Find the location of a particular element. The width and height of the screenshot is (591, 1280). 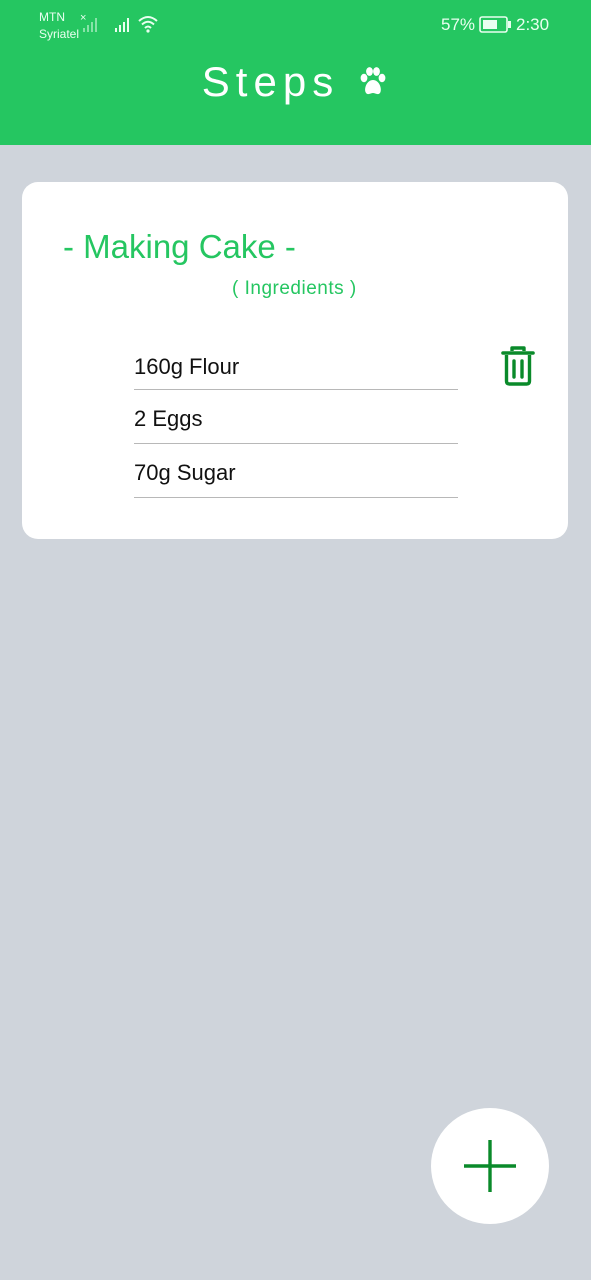

app-header: MTN Syriatel × 57% 2:30 Steps is located at coordinates (295, 72).